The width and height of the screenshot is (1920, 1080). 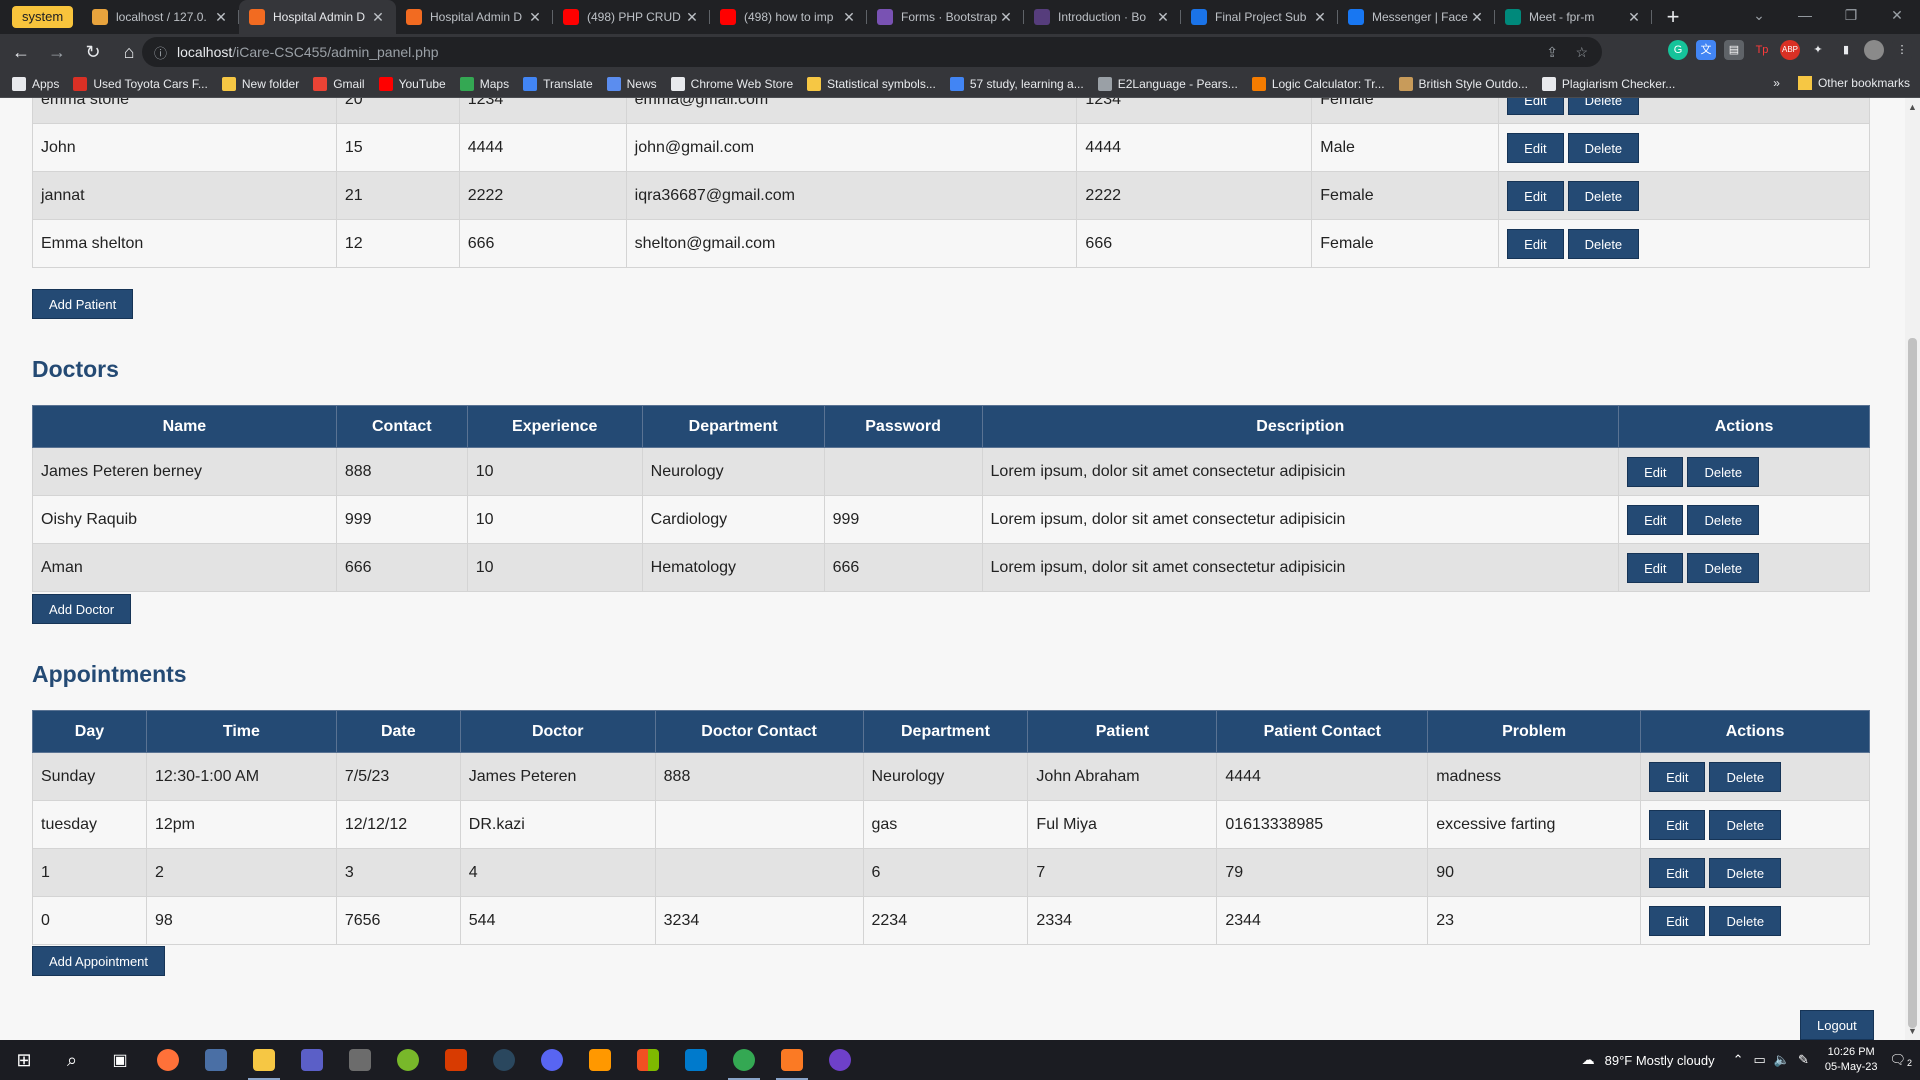 What do you see at coordinates (264, 1060) in the screenshot?
I see `file-explorer-icon` at bounding box center [264, 1060].